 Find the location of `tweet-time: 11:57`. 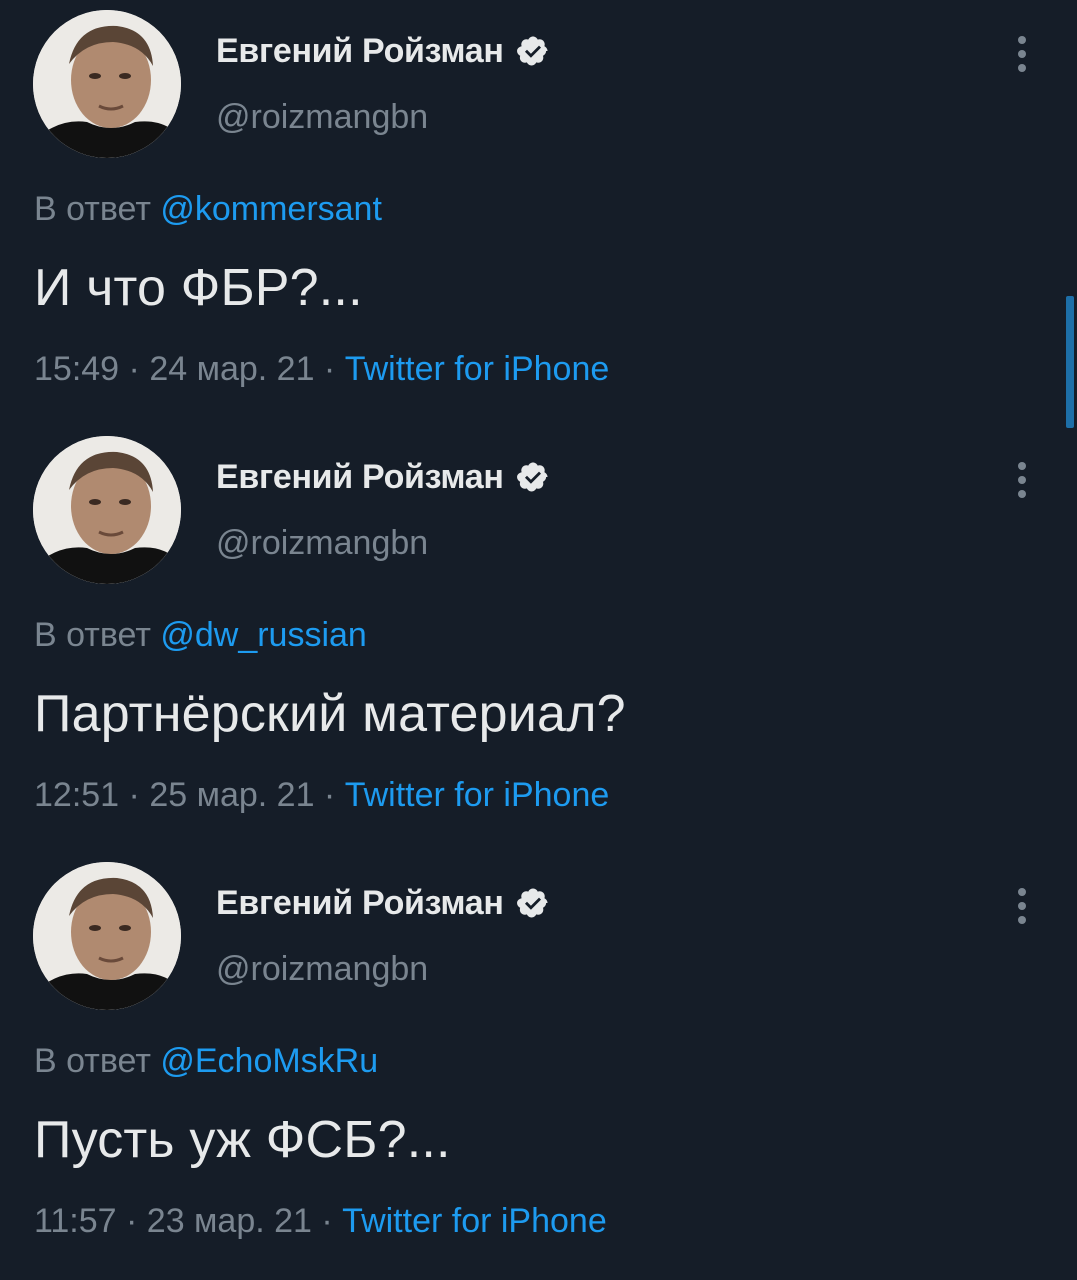

tweet-time: 11:57 is located at coordinates (75, 1221).